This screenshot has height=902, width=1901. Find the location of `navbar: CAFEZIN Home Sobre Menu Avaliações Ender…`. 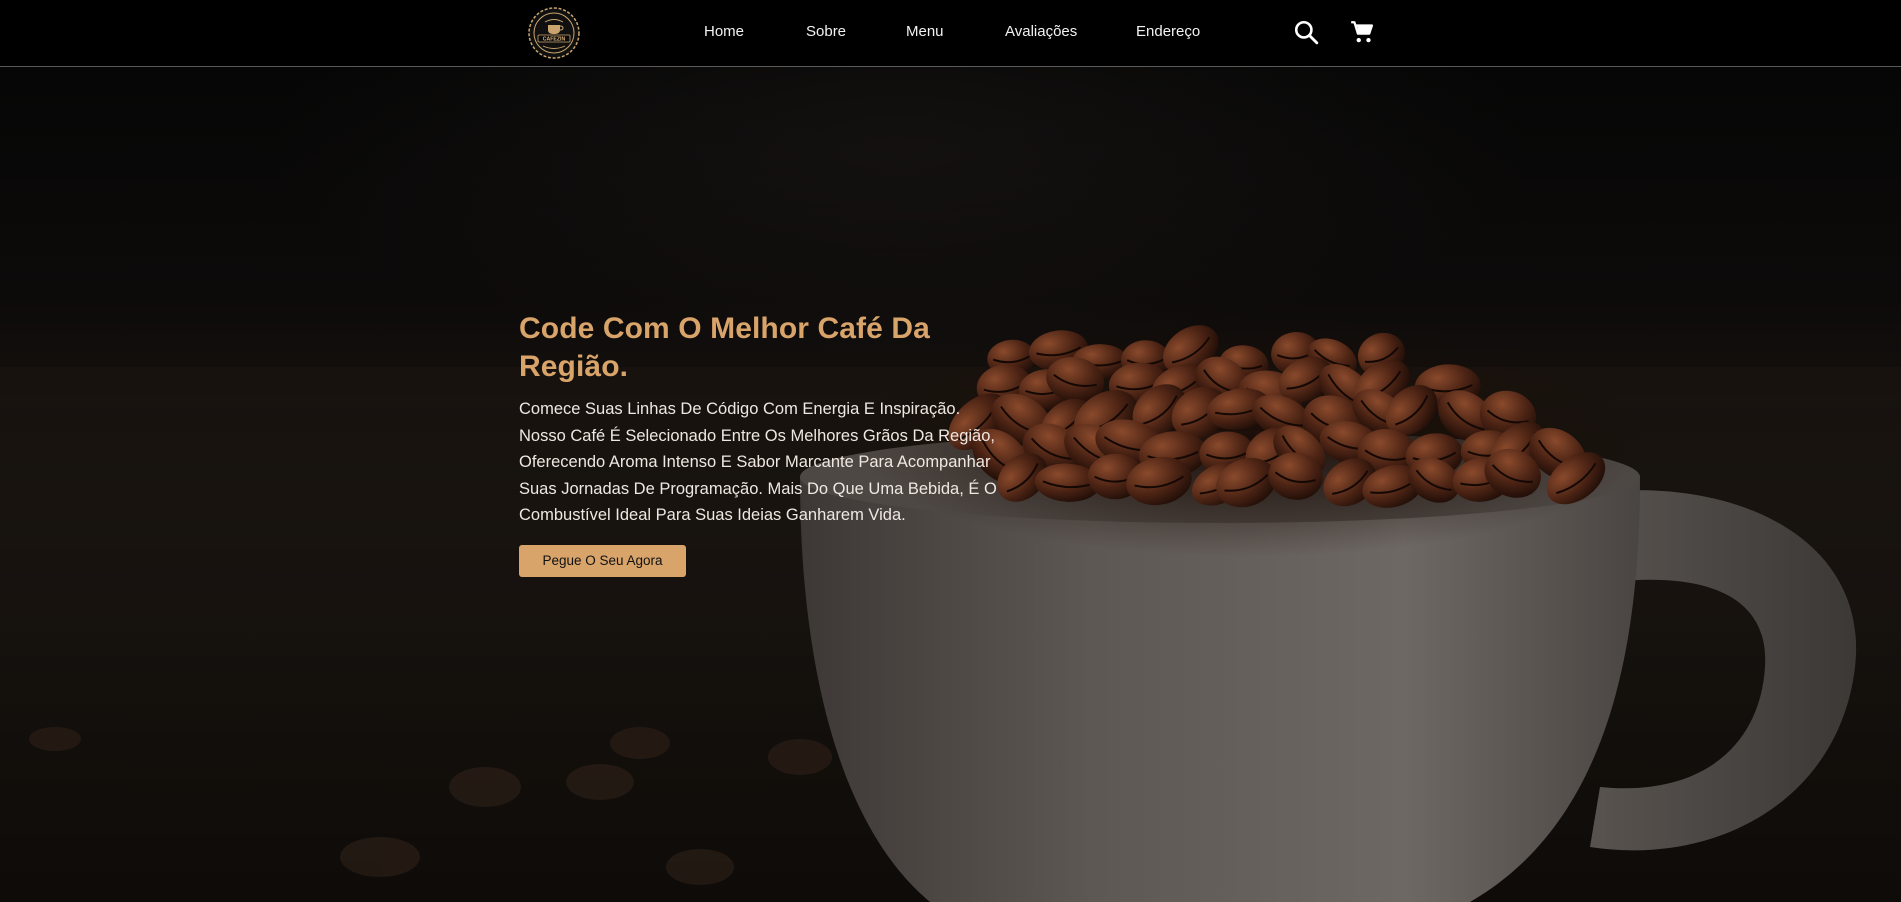

navbar: CAFEZIN Home Sobre Menu Avaliações Ender… is located at coordinates (950, 33).